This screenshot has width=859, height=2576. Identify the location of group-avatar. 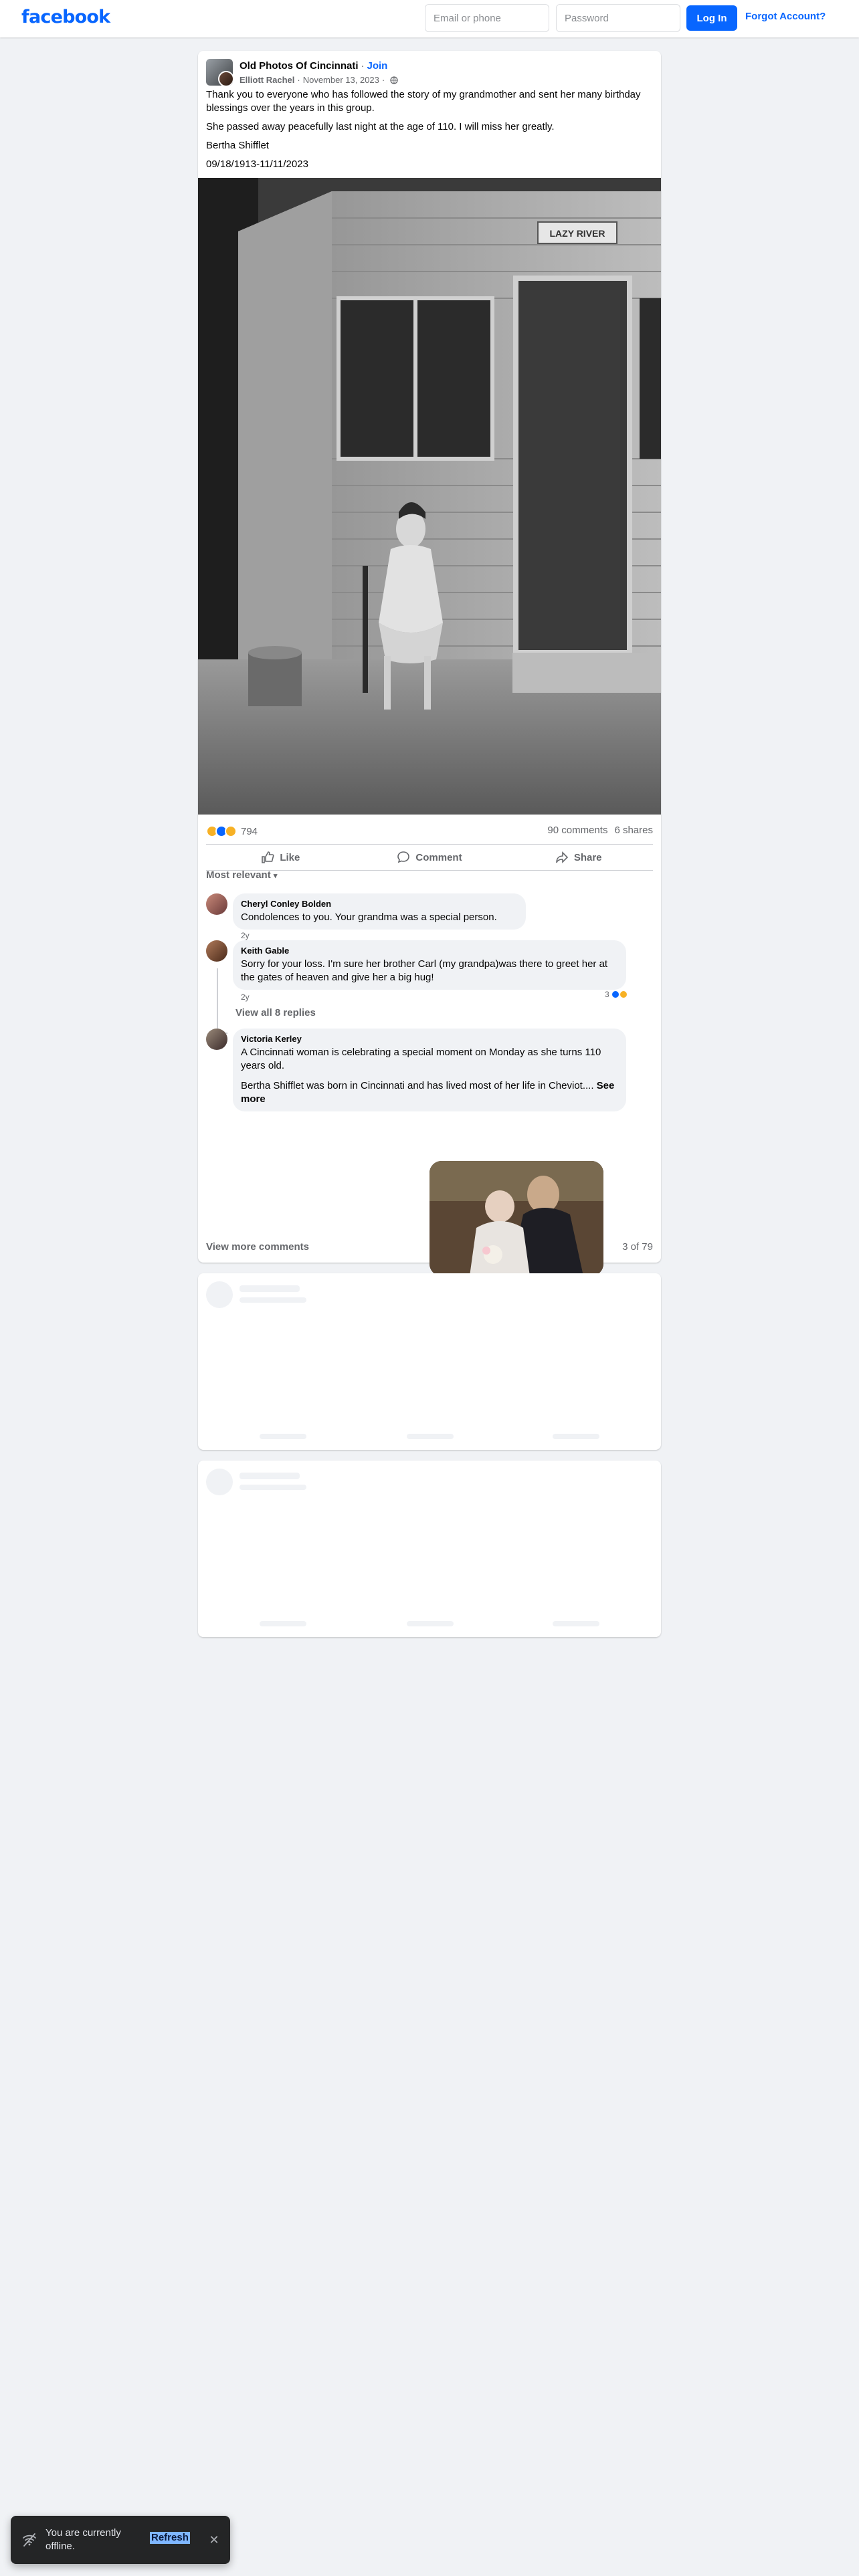
(220, 72).